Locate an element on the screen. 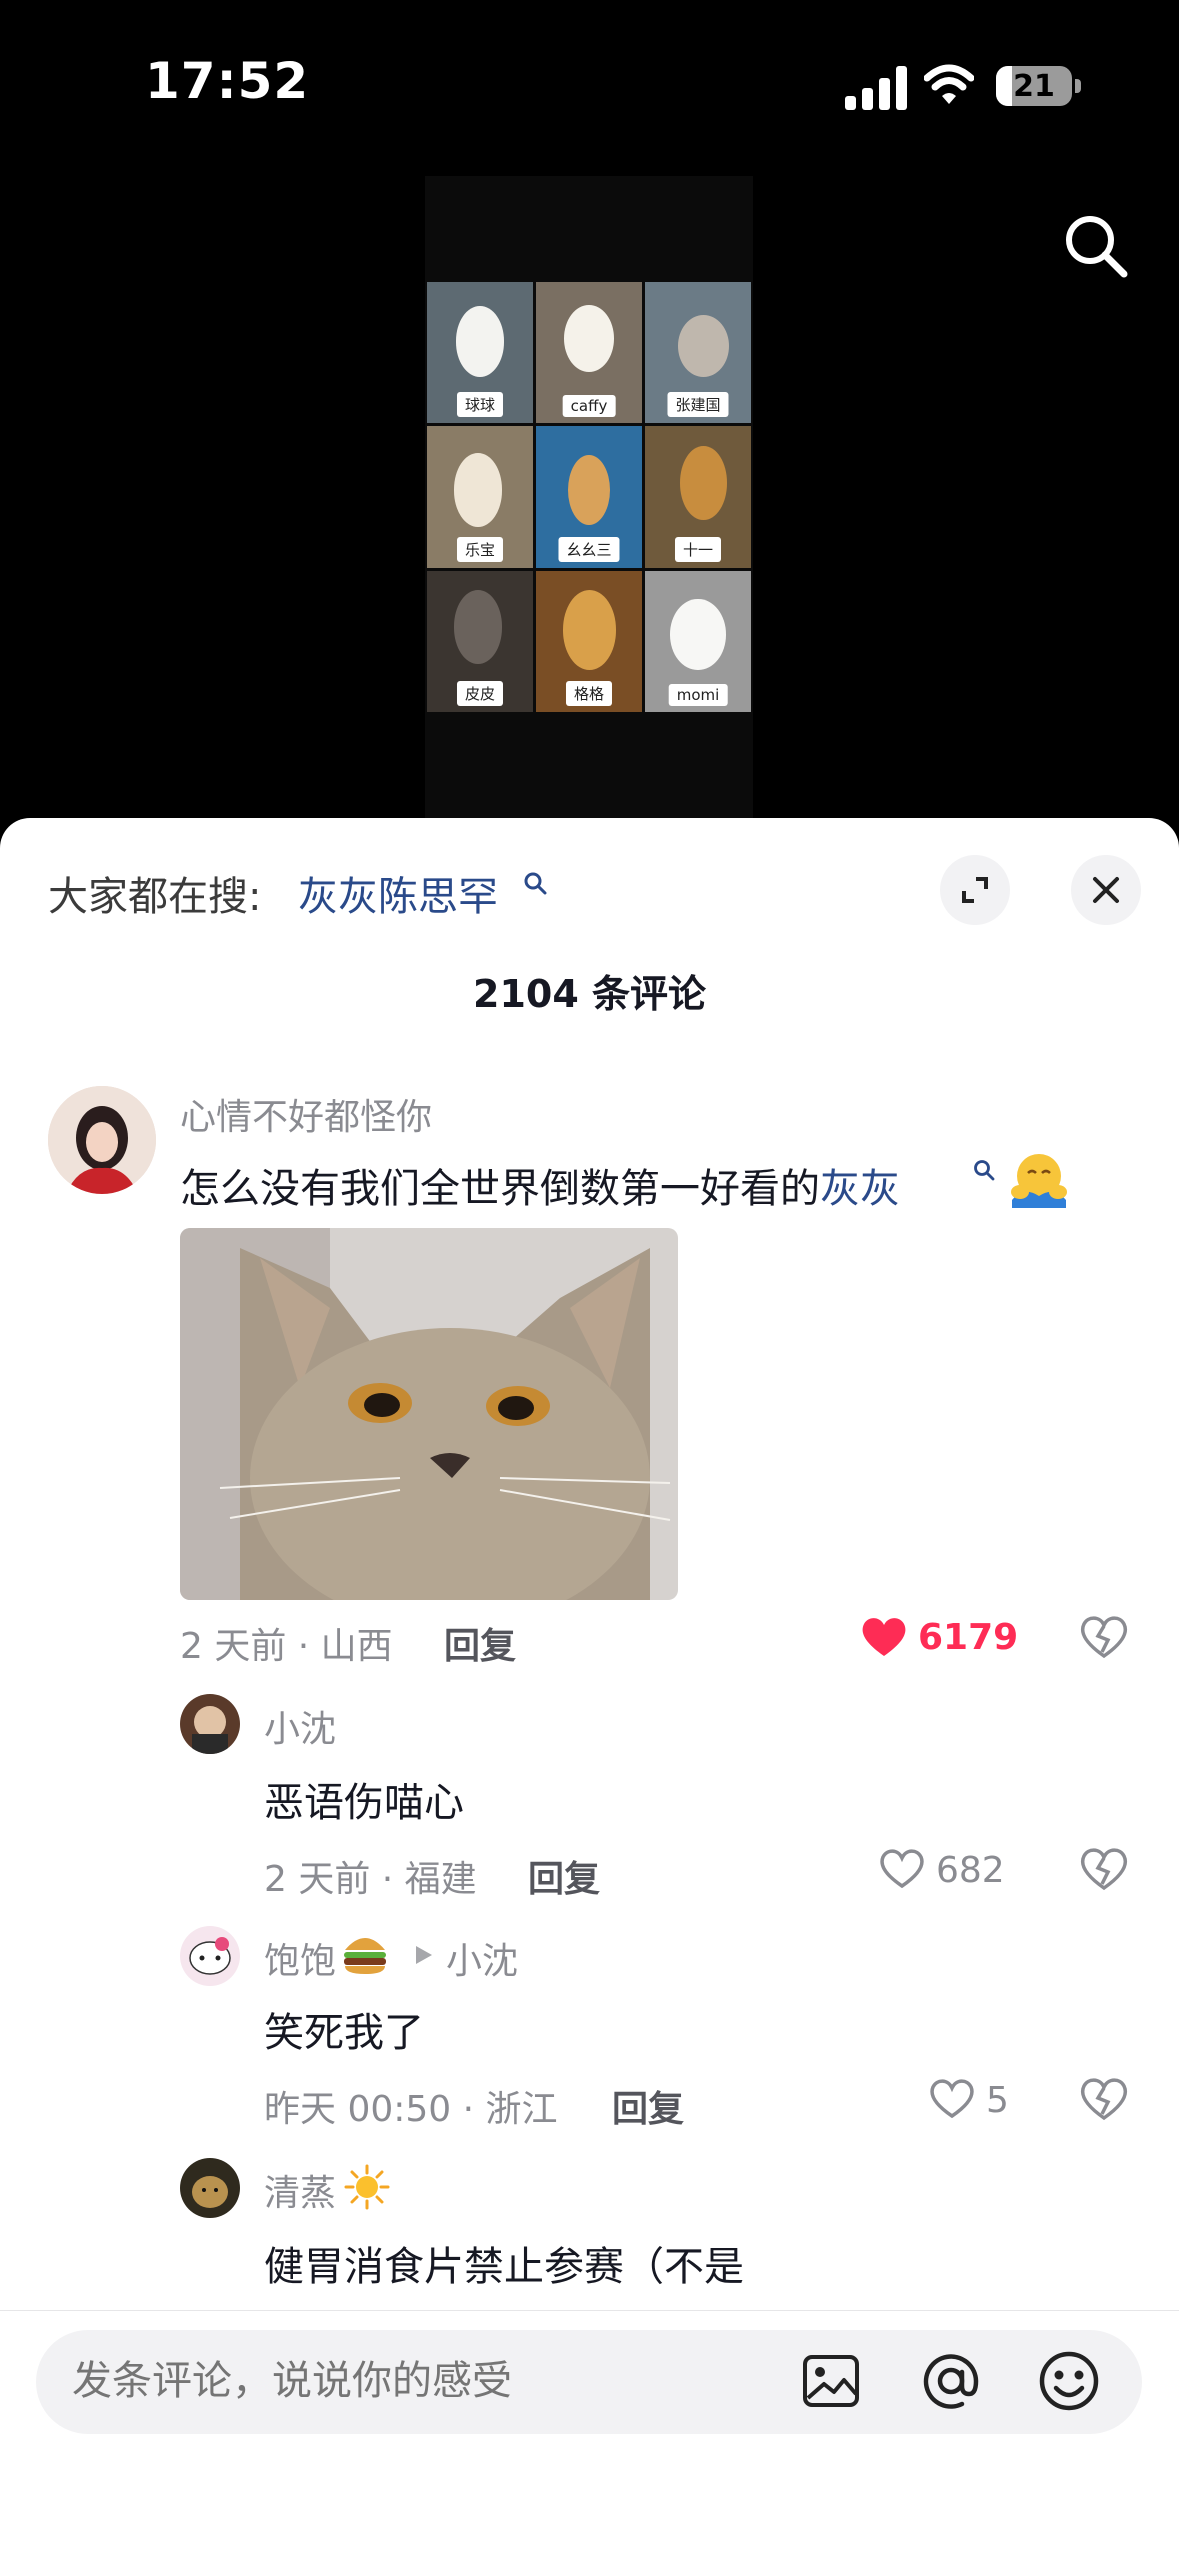 Image resolution: width=1179 pixels, height=2556 pixels. sun-emoji-icon is located at coordinates (367, 2187).